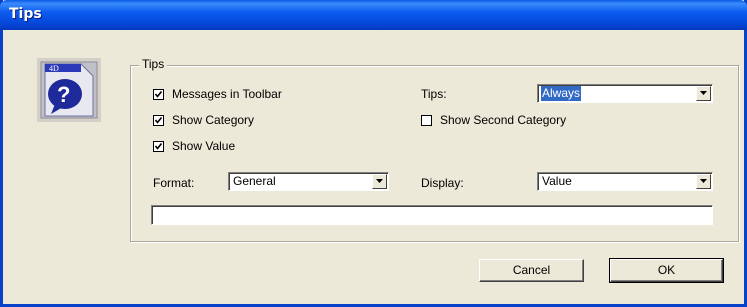 This screenshot has height=307, width=747. Describe the element at coordinates (373, 15) in the screenshot. I see `title-bar: Tips` at that location.